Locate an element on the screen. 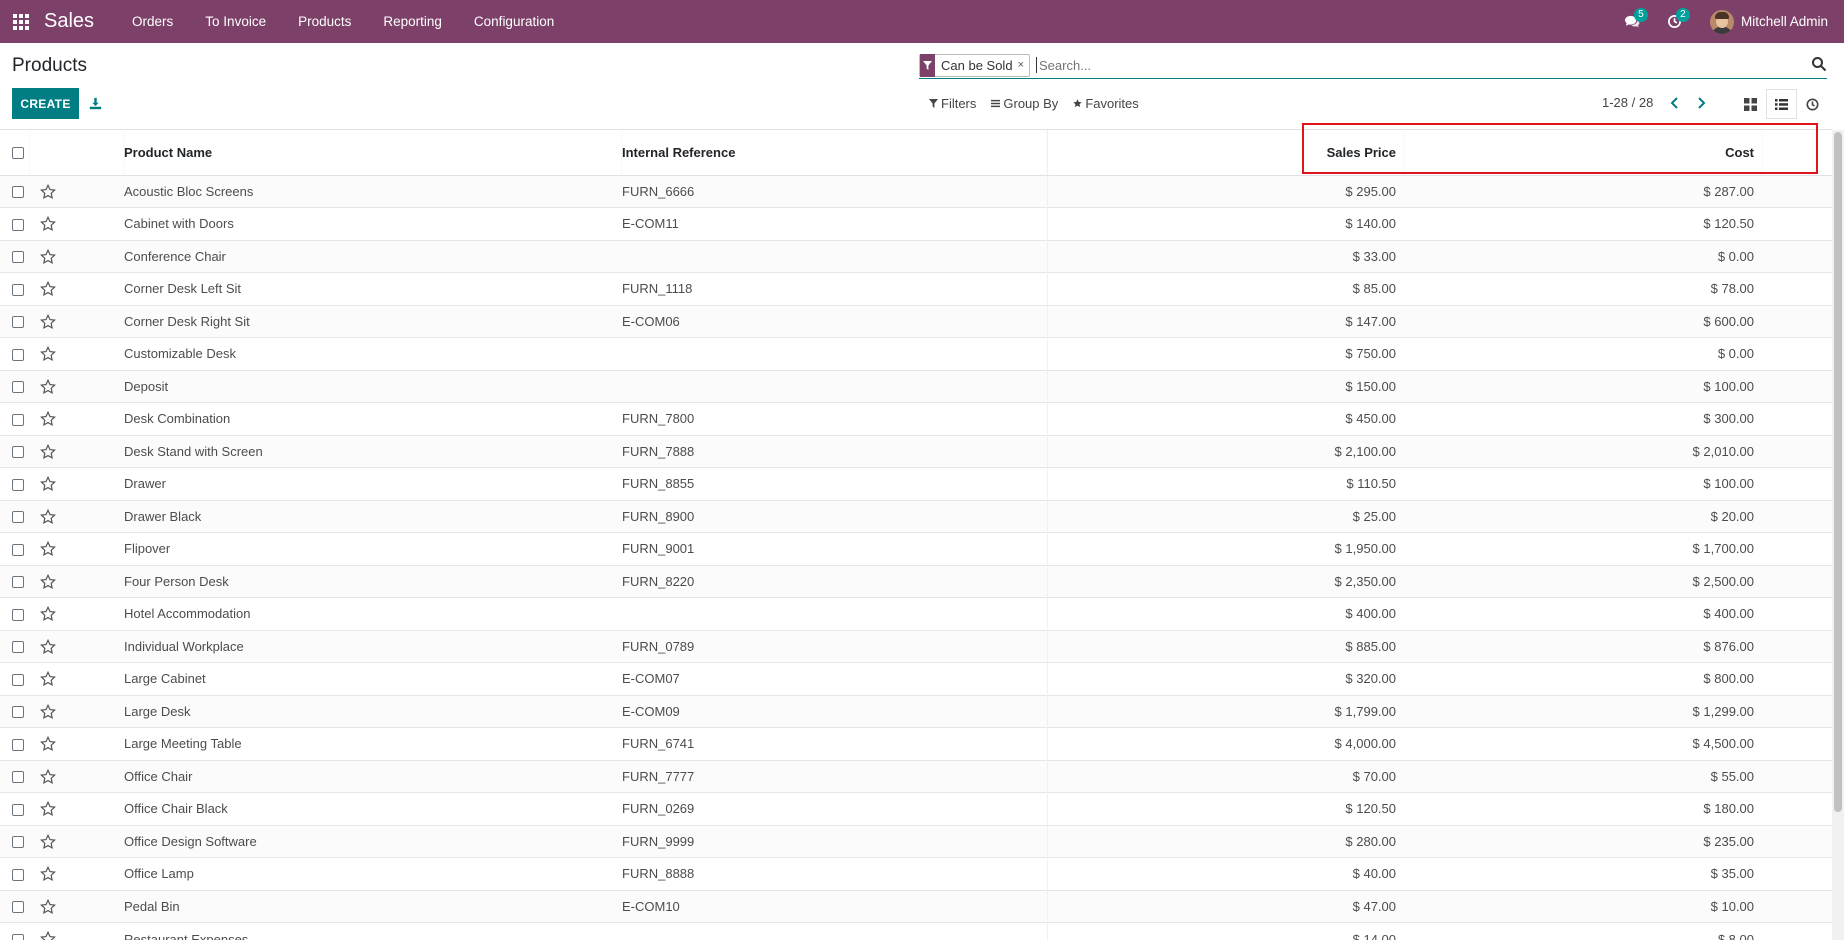  table-row: Drawer FURN_8855 $ 110.50 $ 100.00 is located at coordinates (916, 484).